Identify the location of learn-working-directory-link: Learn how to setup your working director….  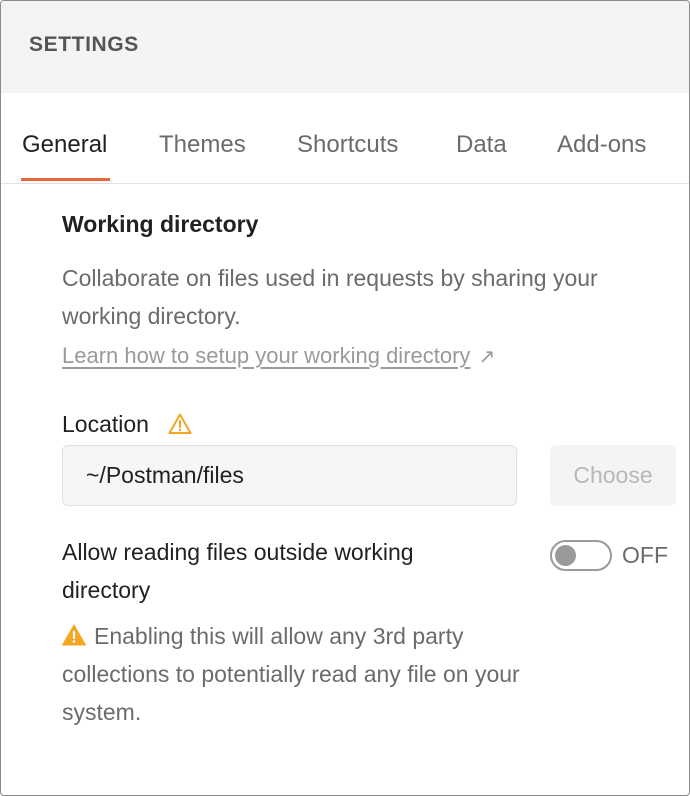
(278, 356).